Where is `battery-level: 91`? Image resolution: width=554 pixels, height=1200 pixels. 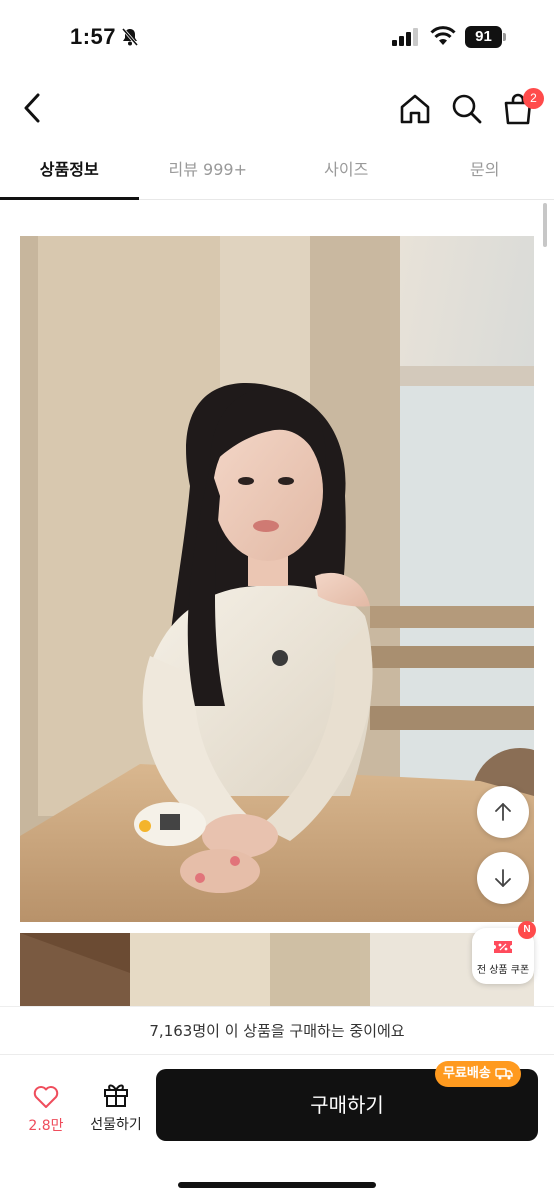 battery-level: 91 is located at coordinates (483, 37).